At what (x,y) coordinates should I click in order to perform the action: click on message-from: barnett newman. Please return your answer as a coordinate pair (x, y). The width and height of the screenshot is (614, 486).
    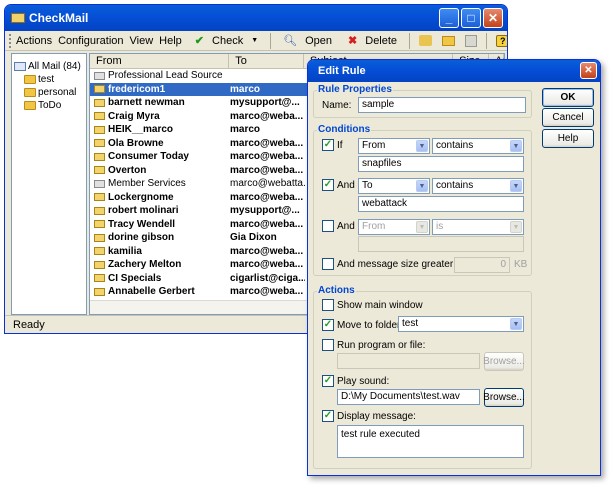
    Looking at the image, I should click on (160, 103).